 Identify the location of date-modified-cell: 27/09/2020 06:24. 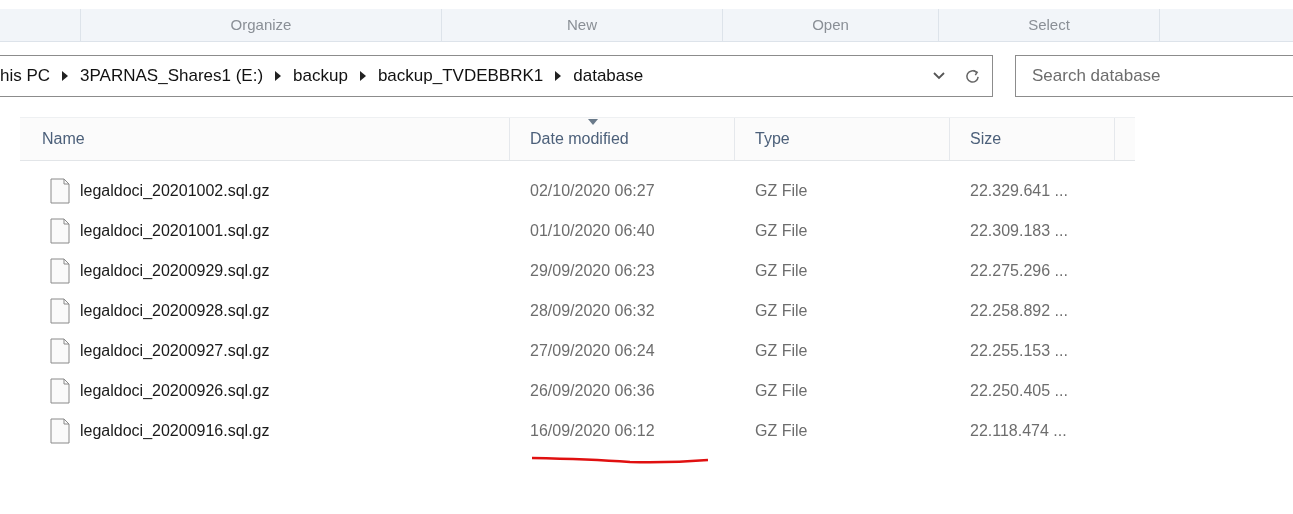
(592, 351).